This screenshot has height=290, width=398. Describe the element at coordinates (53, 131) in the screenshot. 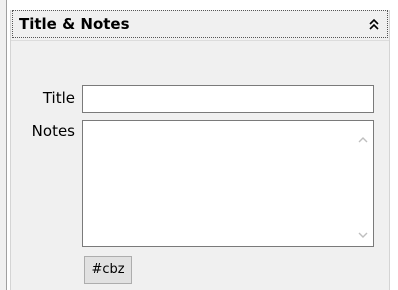

I see `notes-label: Notes` at that location.